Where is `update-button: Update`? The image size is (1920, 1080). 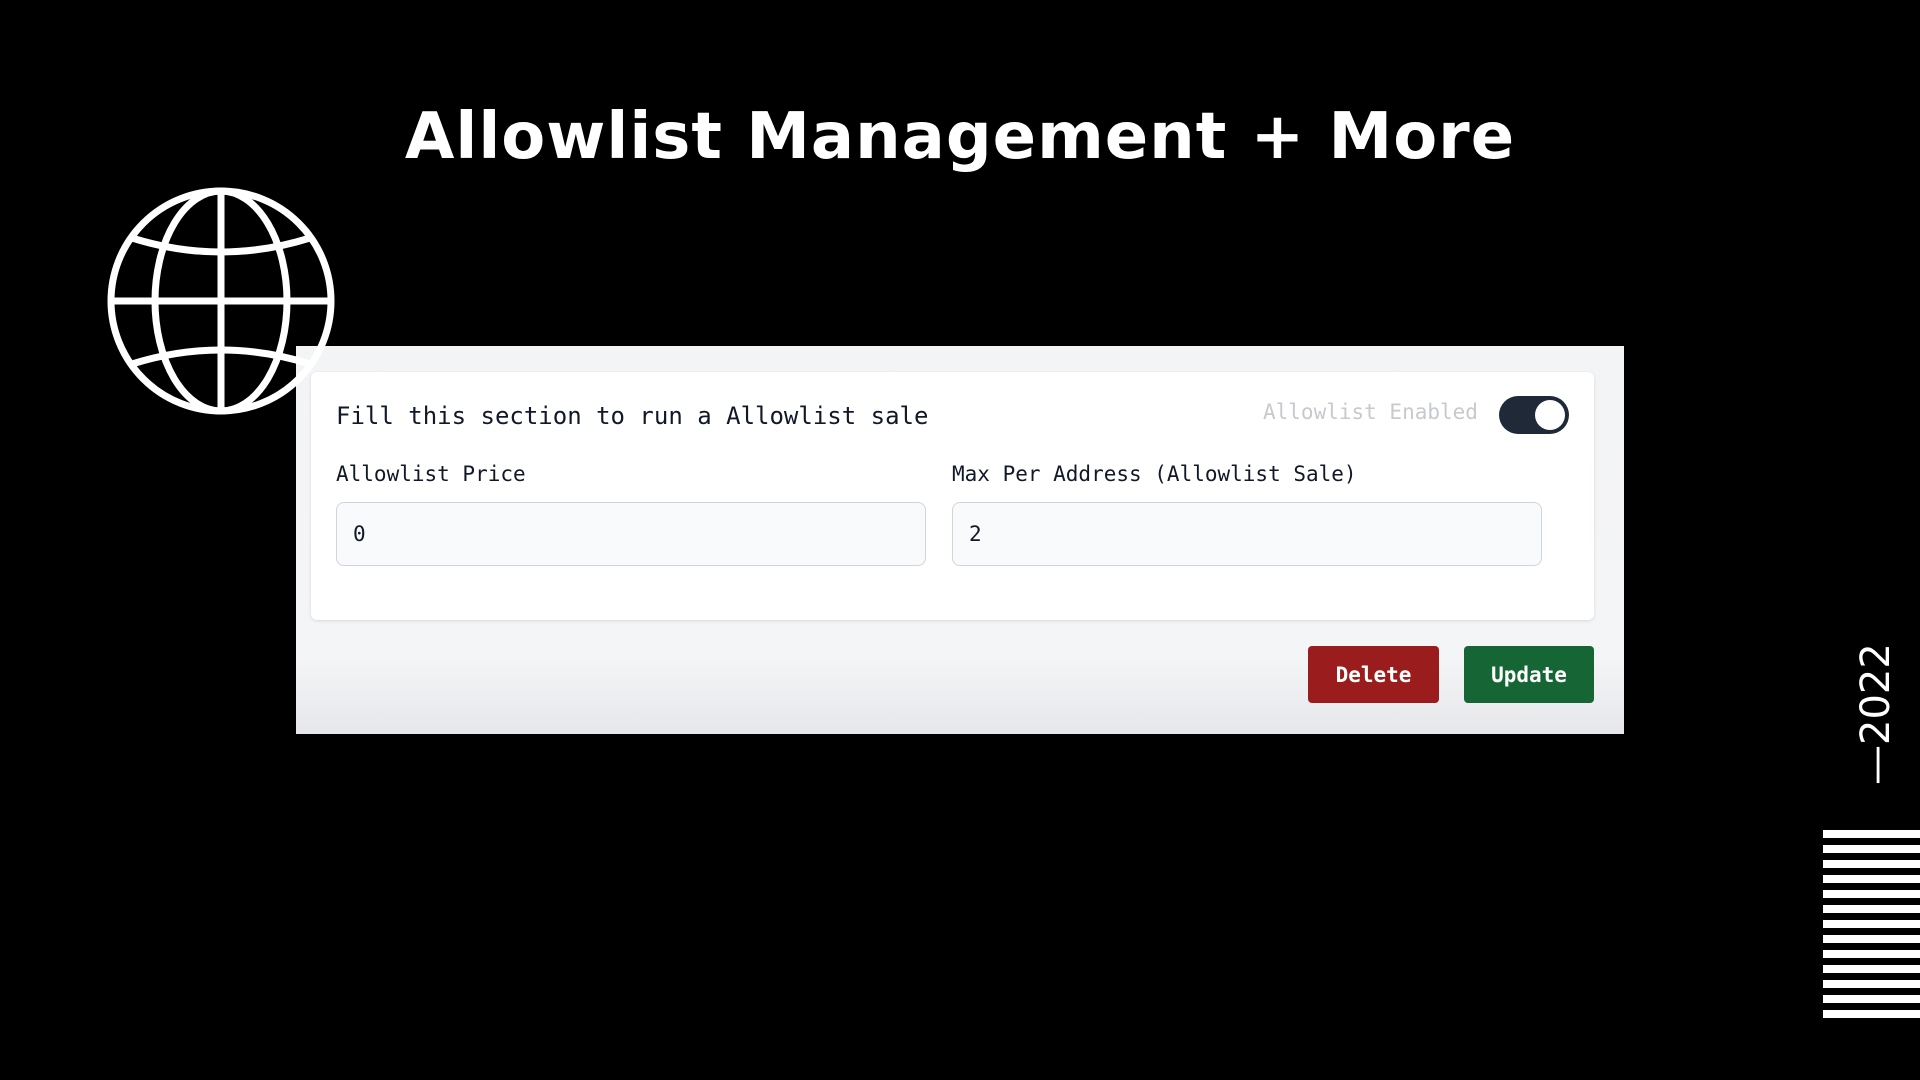 update-button: Update is located at coordinates (1529, 674).